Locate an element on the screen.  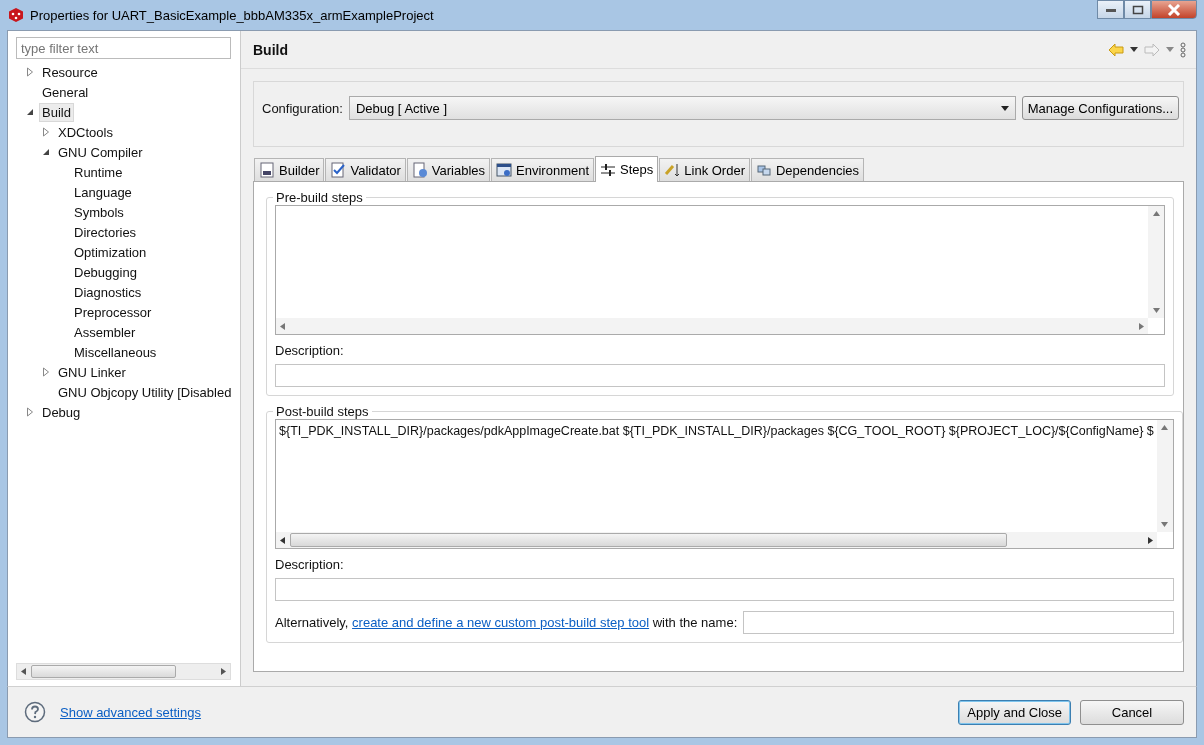
filter-field: type filter text is located at coordinates (123, 48).